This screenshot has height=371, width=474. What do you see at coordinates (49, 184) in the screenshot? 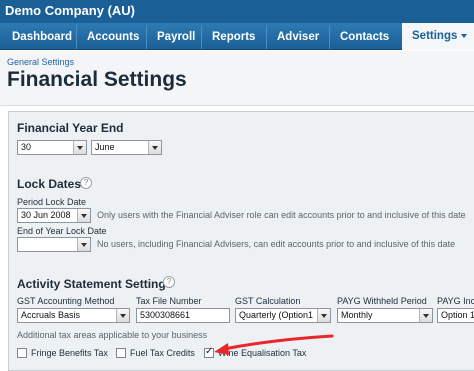
I see `lock-dates-title: Lock Dates` at bounding box center [49, 184].